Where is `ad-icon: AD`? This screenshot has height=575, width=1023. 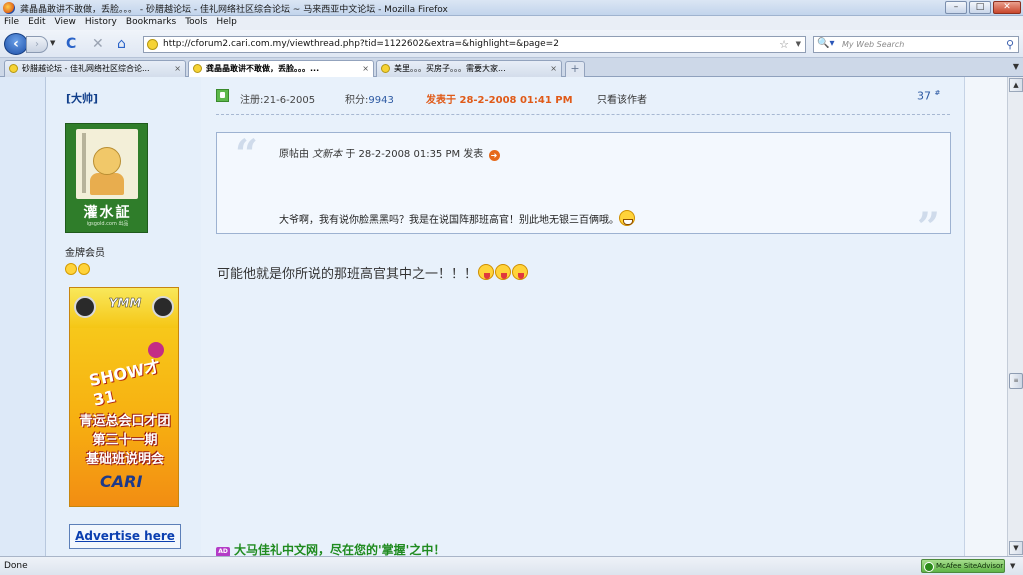 ad-icon: AD is located at coordinates (223, 551).